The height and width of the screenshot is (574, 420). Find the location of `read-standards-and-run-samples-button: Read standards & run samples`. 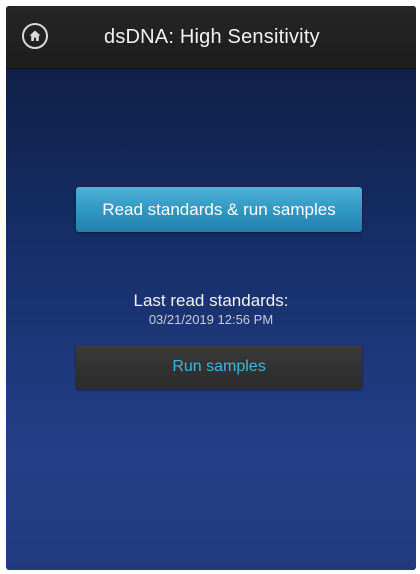

read-standards-and-run-samples-button: Read standards & run samples is located at coordinates (219, 209).